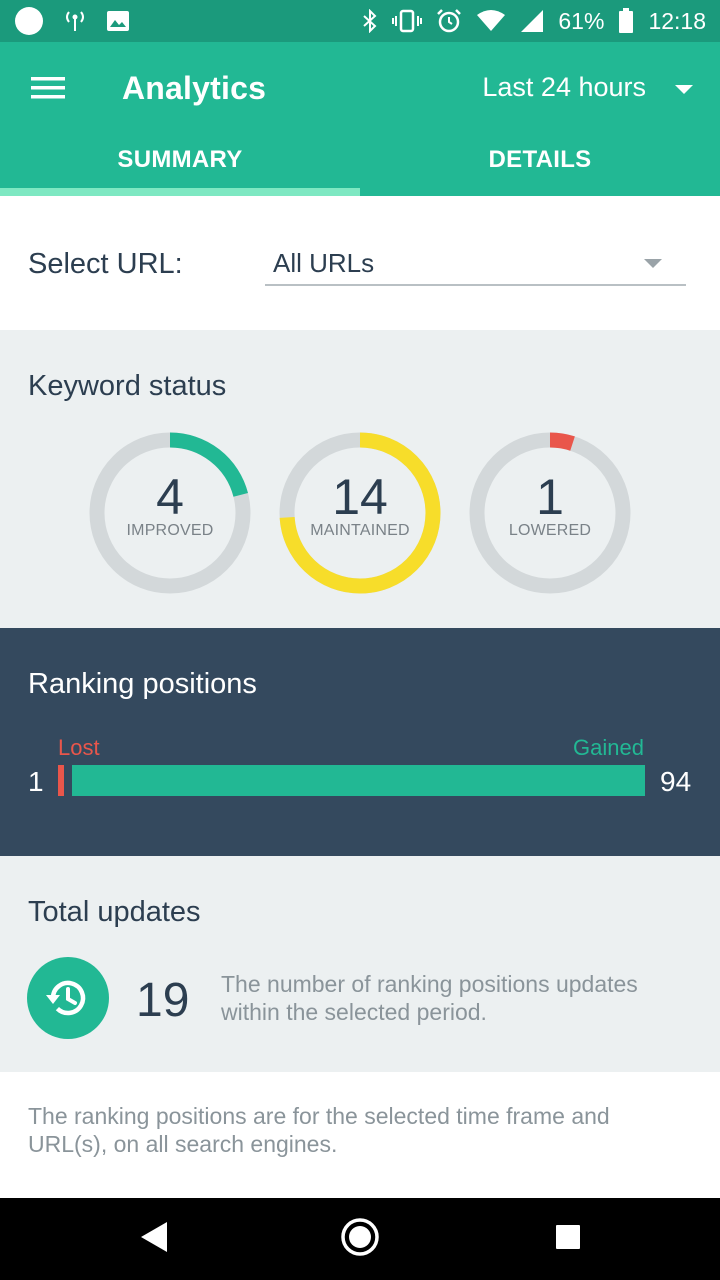  Describe the element at coordinates (324, 263) in the screenshot. I see `url-select-value: All URLs` at that location.